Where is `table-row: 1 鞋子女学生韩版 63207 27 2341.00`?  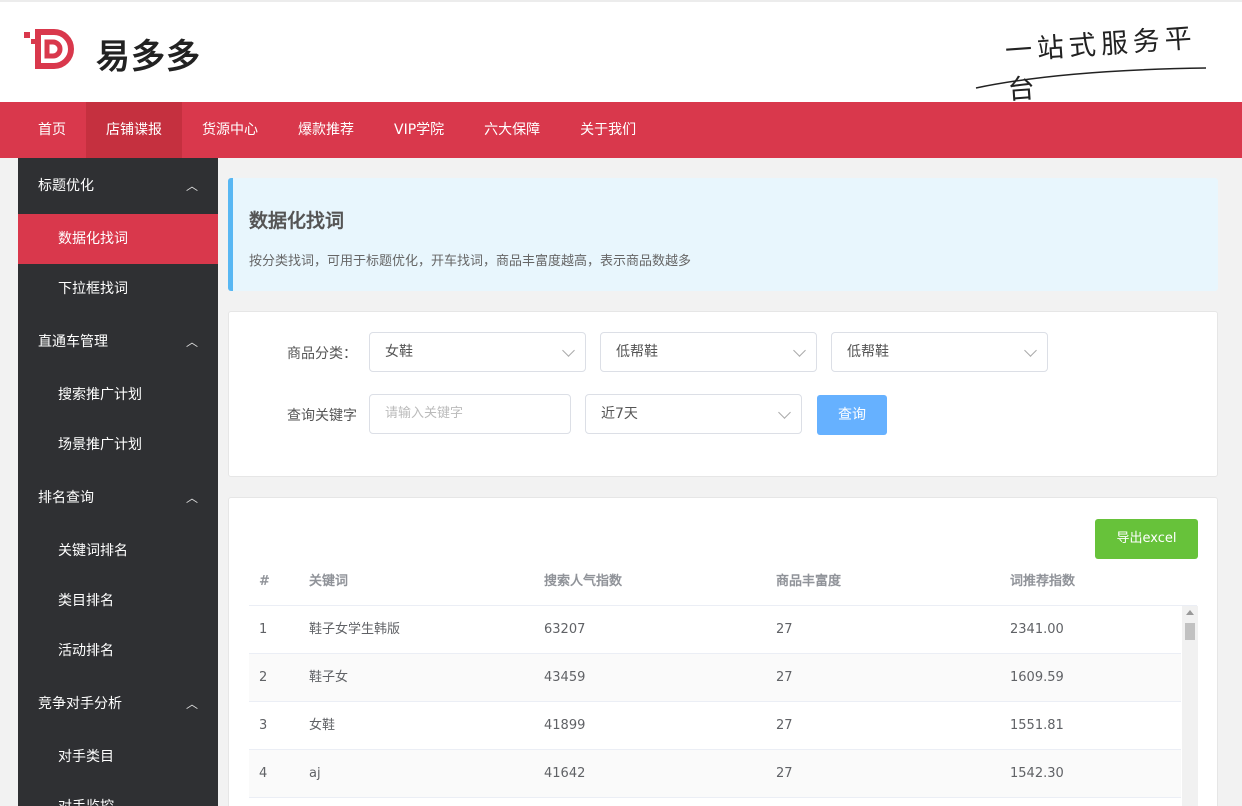 table-row: 1 鞋子女学生韩版 63207 27 2341.00 is located at coordinates (715, 630).